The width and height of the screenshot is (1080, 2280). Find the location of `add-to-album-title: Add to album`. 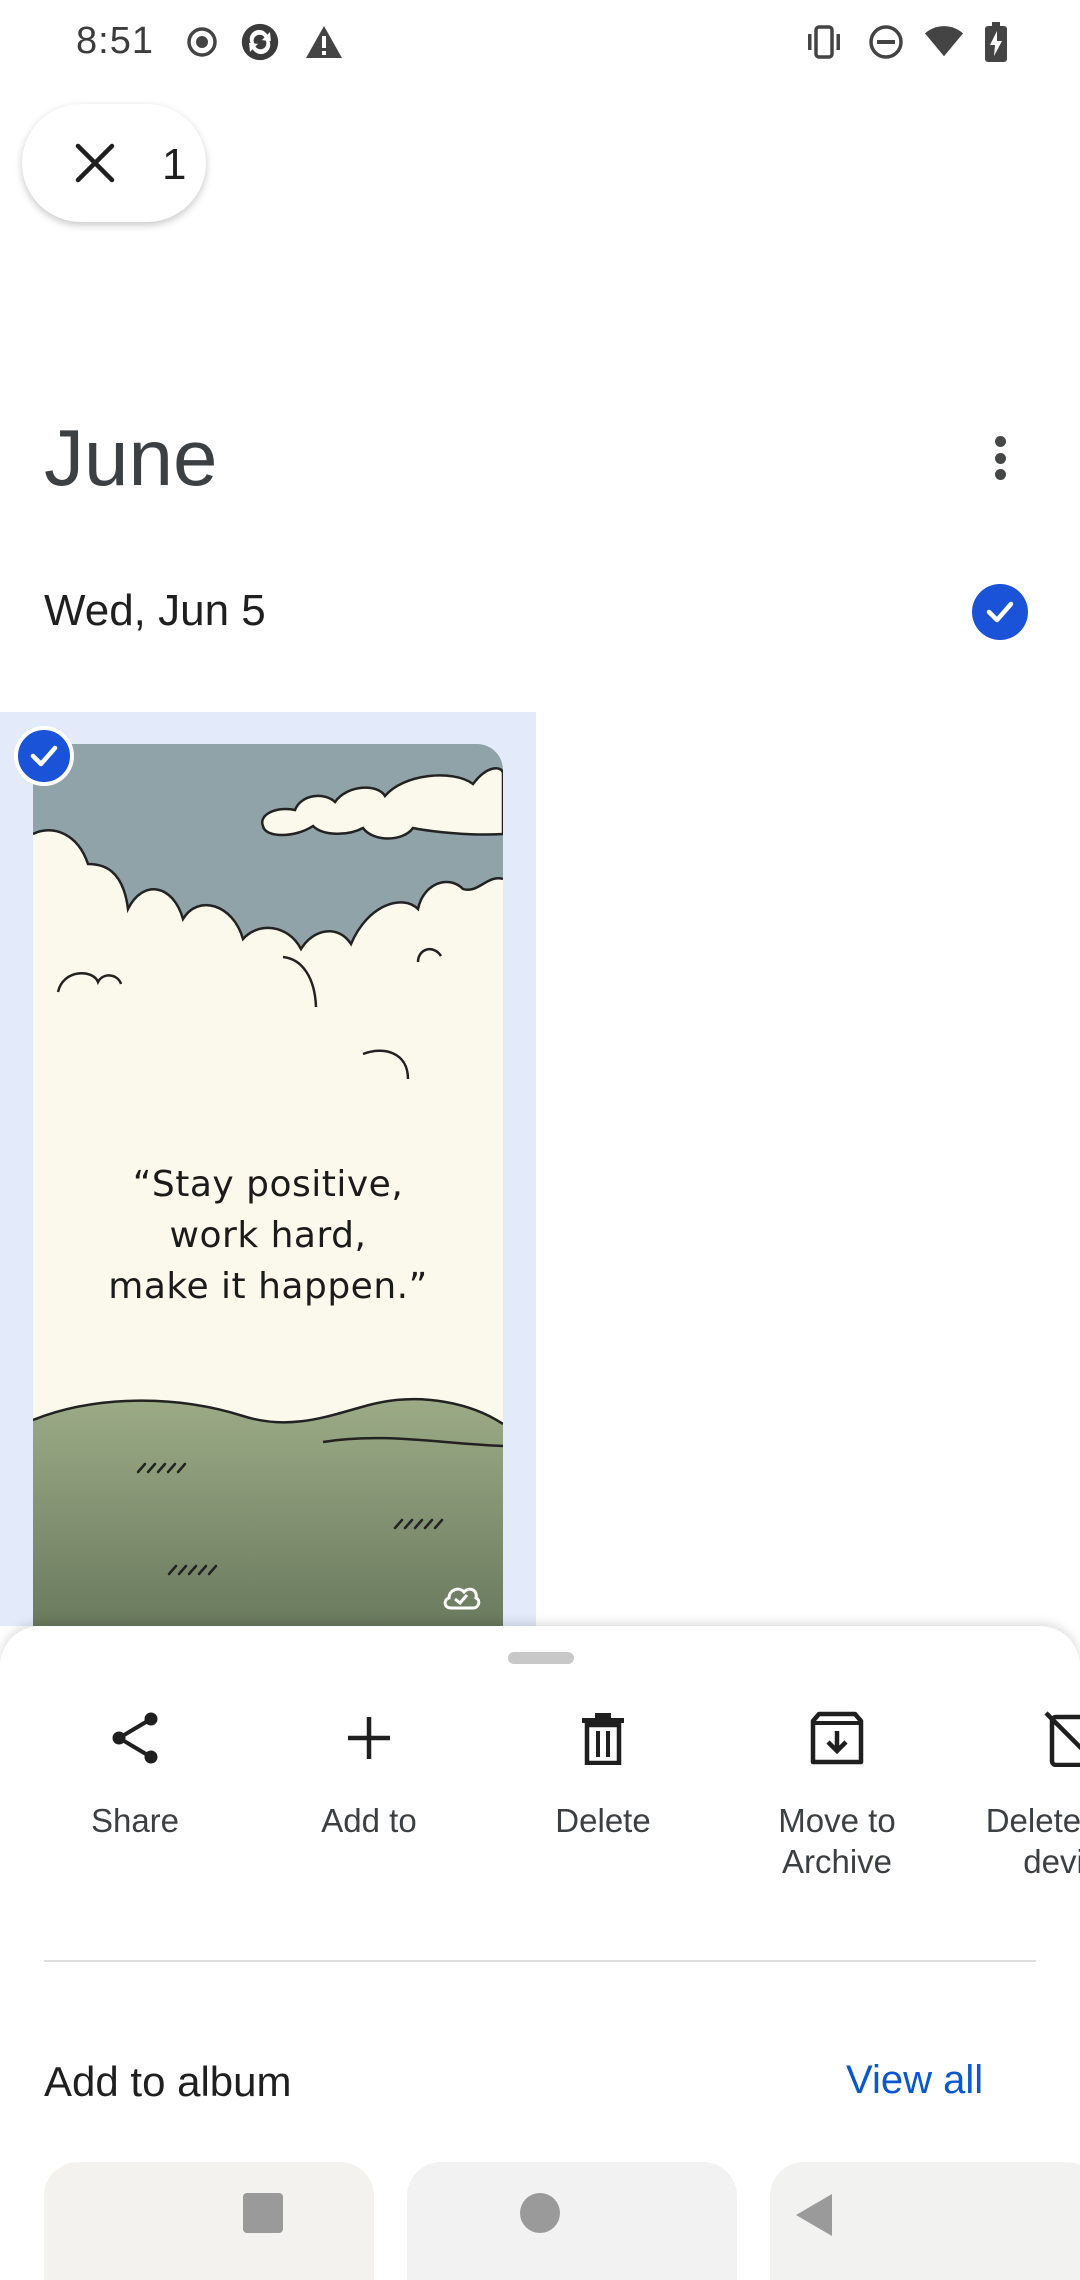

add-to-album-title: Add to album is located at coordinates (168, 2081).